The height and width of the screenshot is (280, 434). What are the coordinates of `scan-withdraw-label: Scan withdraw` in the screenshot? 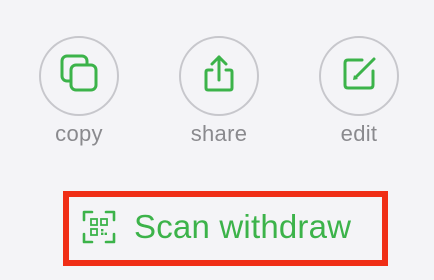 It's located at (243, 226).